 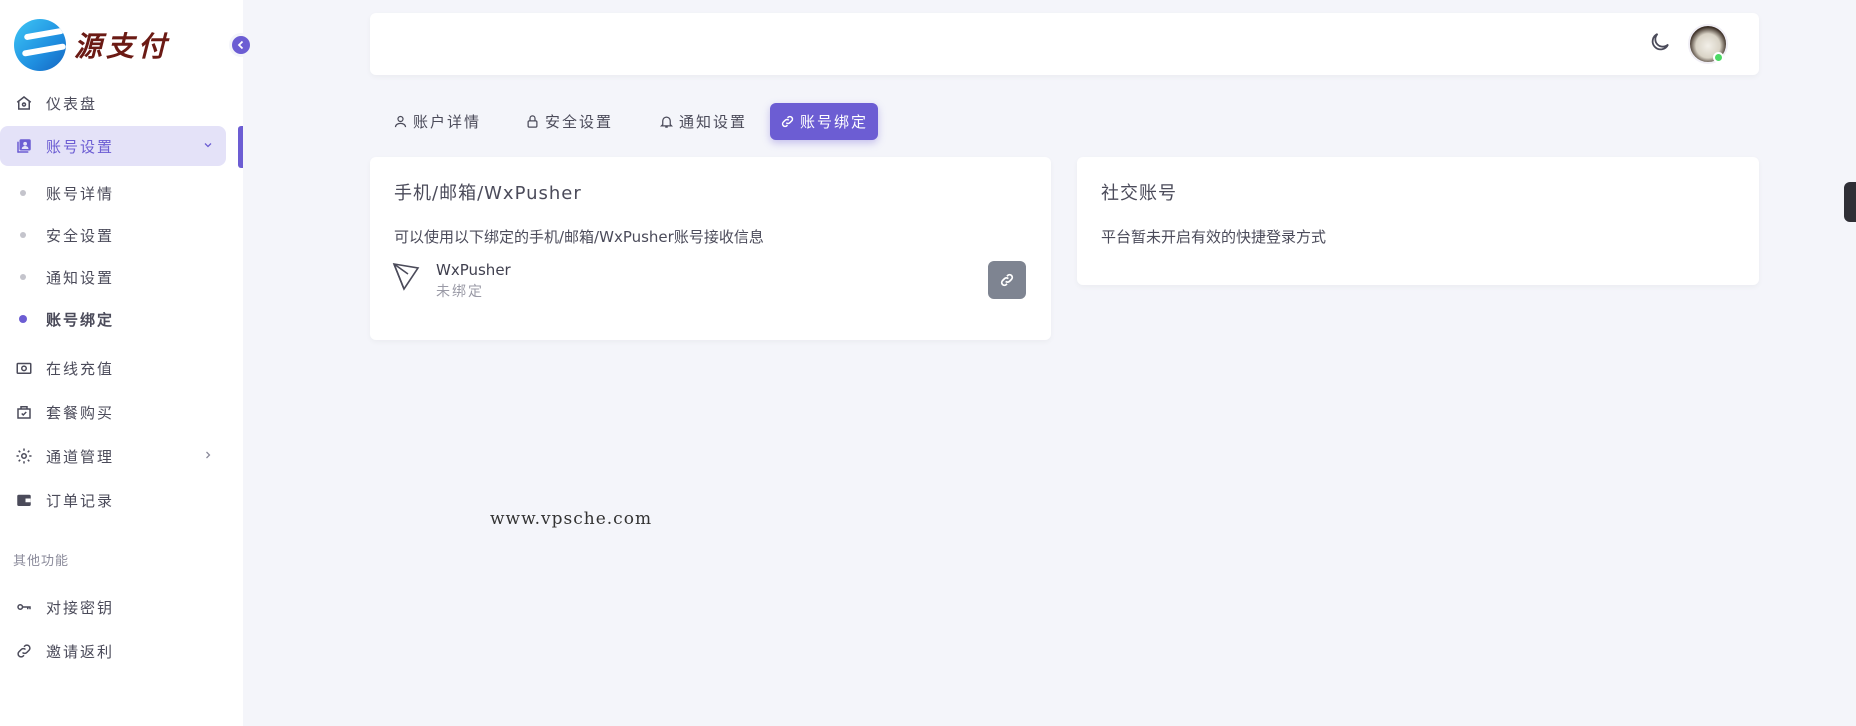 I want to click on sidebar-collapse-button, so click(x=241, y=45).